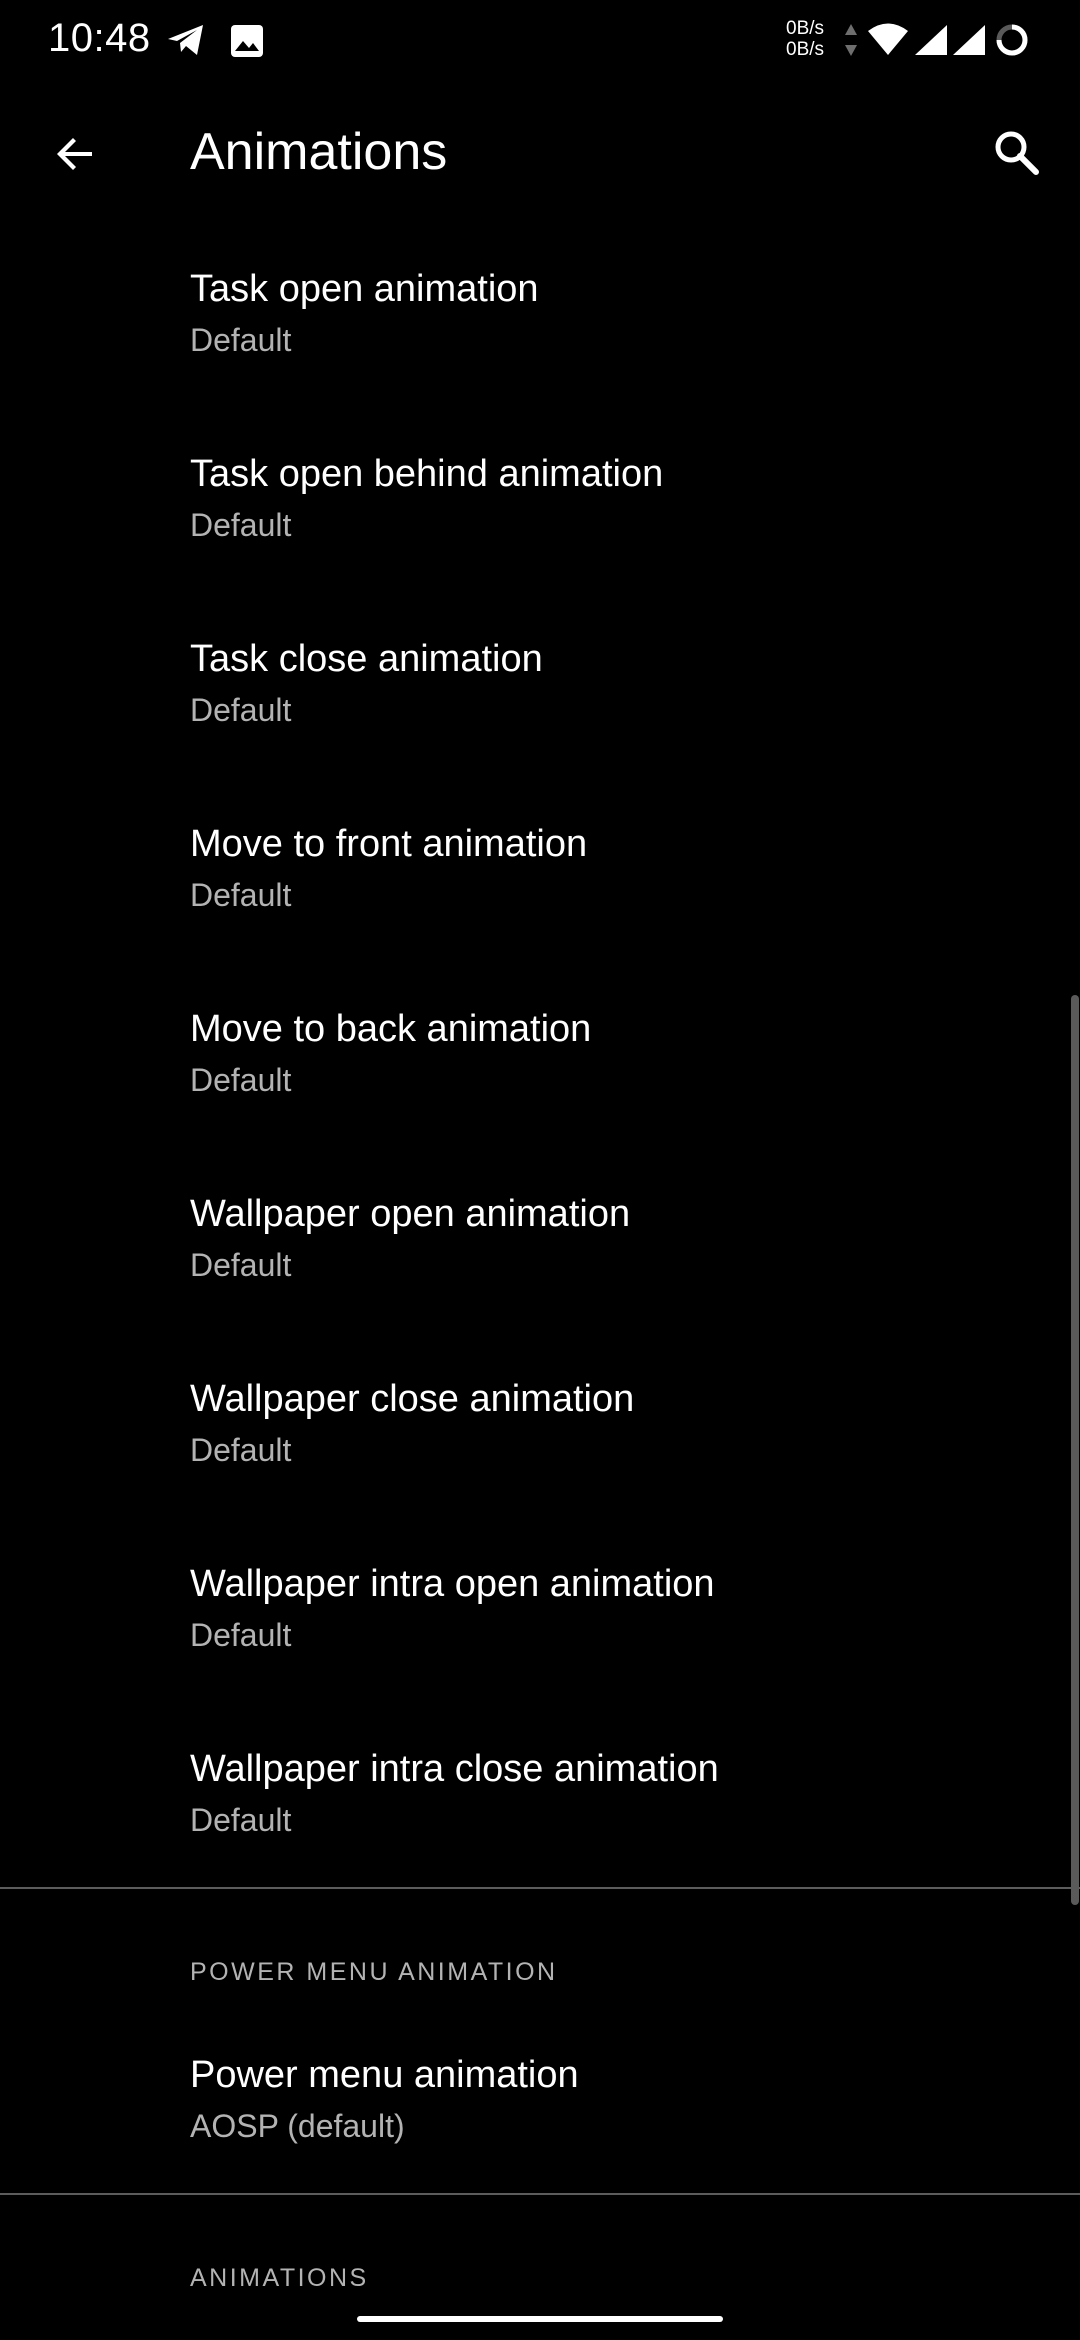  Describe the element at coordinates (805, 49) in the screenshot. I see `net-down-speed: 0B/s` at that location.